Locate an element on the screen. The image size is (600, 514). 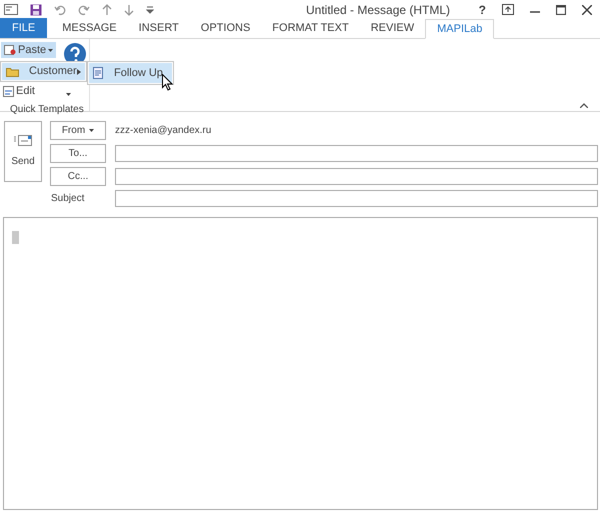
ribbon-tab: MAPILab is located at coordinates (459, 29).